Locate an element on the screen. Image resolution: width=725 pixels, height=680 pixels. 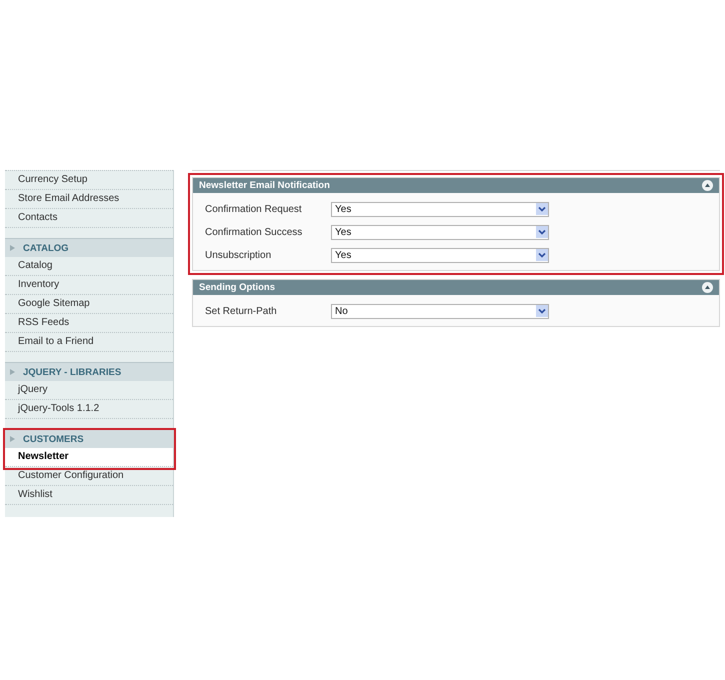
sidebar-item: Catalog is located at coordinates (89, 266).